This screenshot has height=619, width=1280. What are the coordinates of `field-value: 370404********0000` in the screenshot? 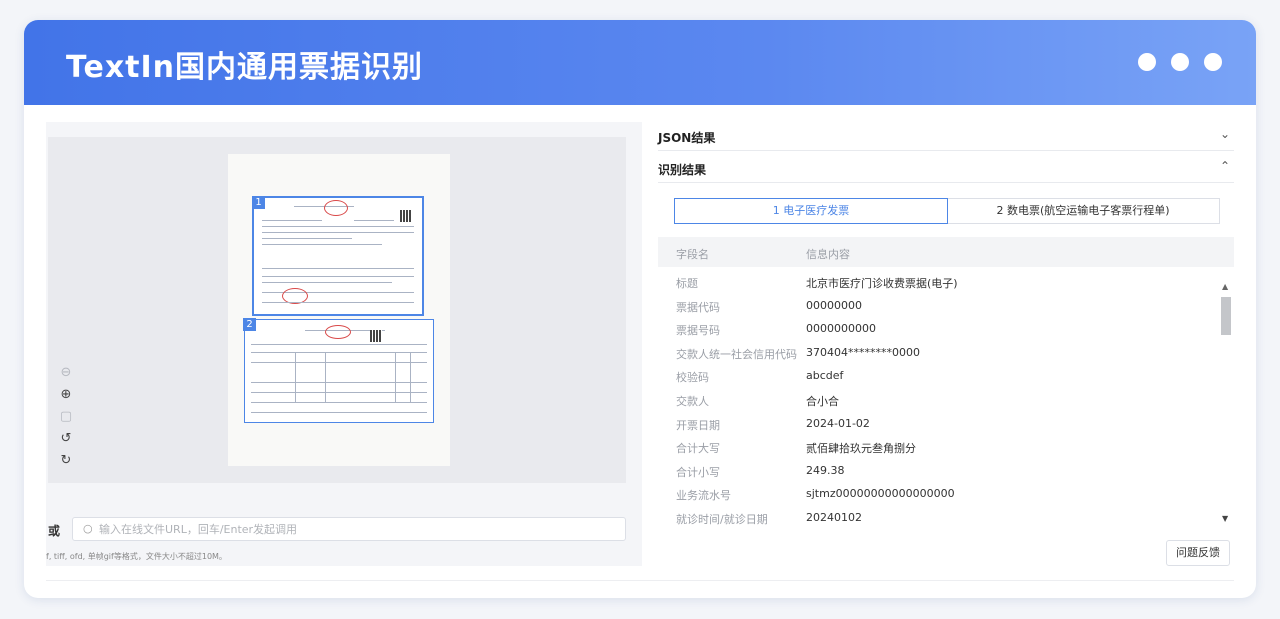 It's located at (863, 352).